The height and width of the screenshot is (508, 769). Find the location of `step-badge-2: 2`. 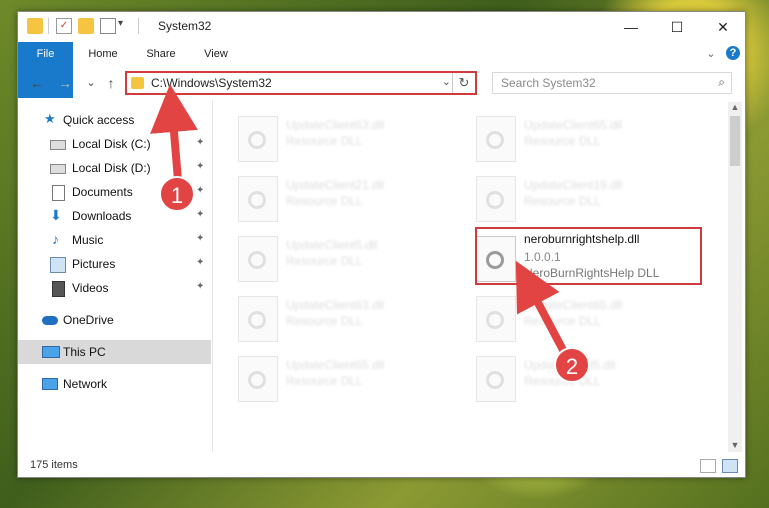

step-badge-2: 2 is located at coordinates (572, 365).